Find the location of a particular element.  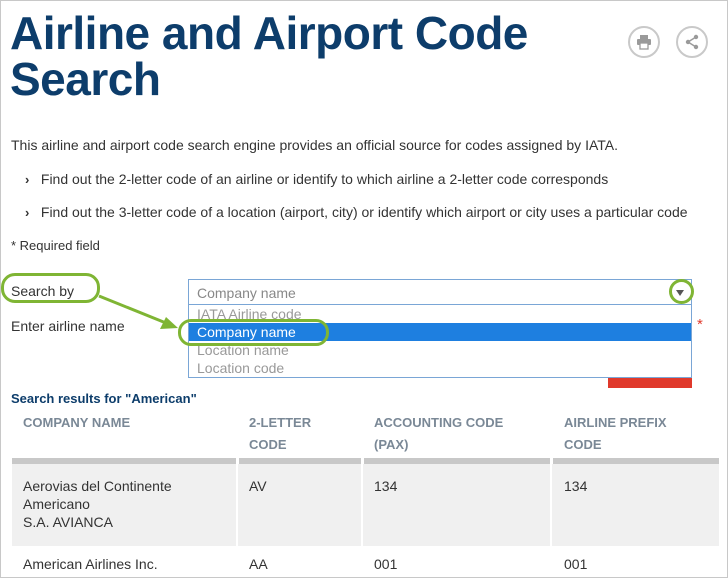

column-header-accounting-code: ACCOUNTING CODE (PAX) is located at coordinates (439, 433).